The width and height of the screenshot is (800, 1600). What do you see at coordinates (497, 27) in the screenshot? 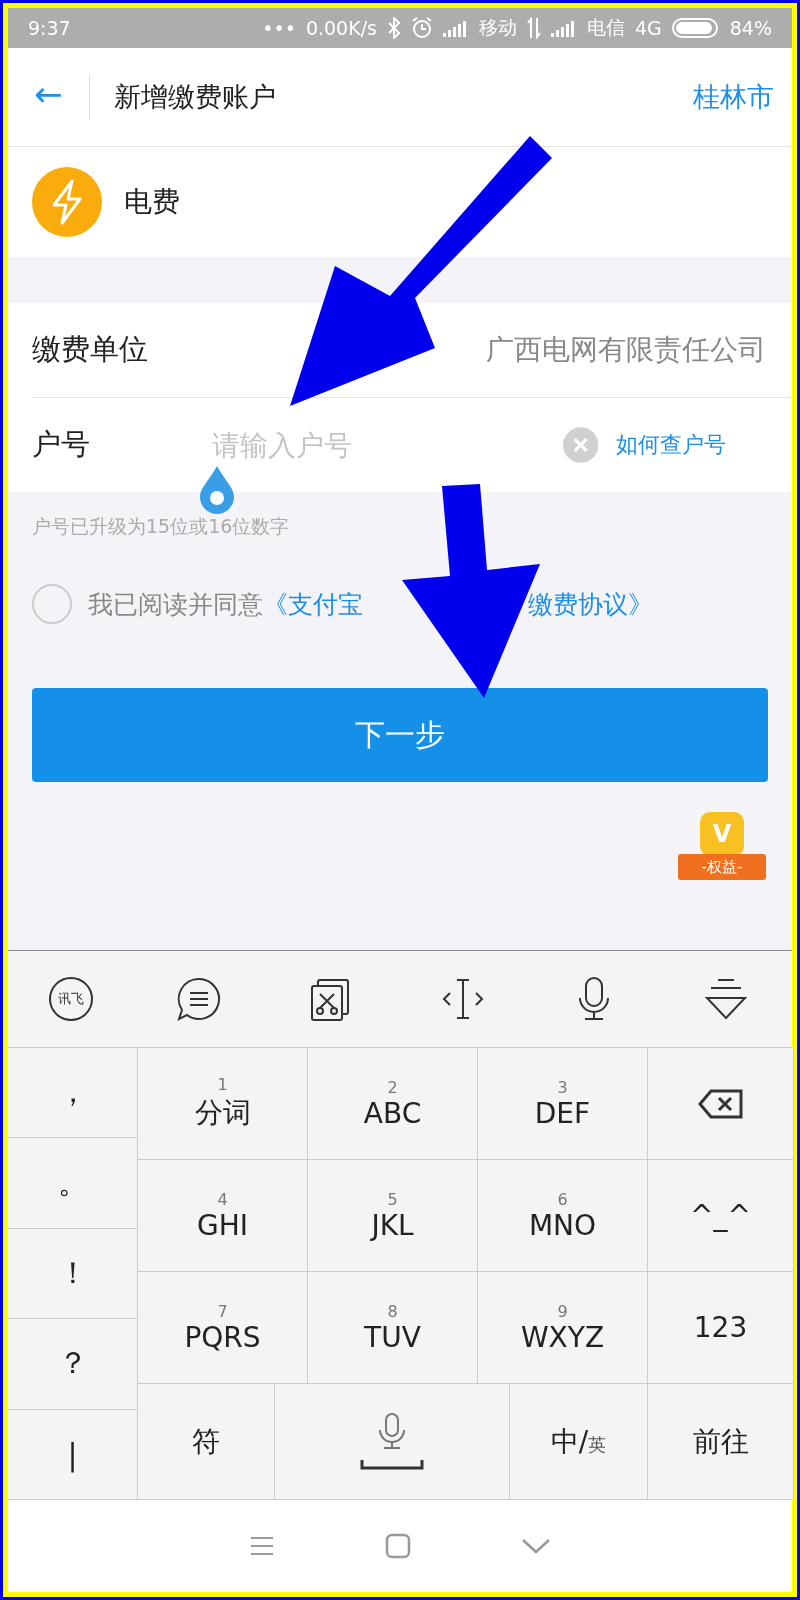
I see `carrier-name: 移动` at bounding box center [497, 27].